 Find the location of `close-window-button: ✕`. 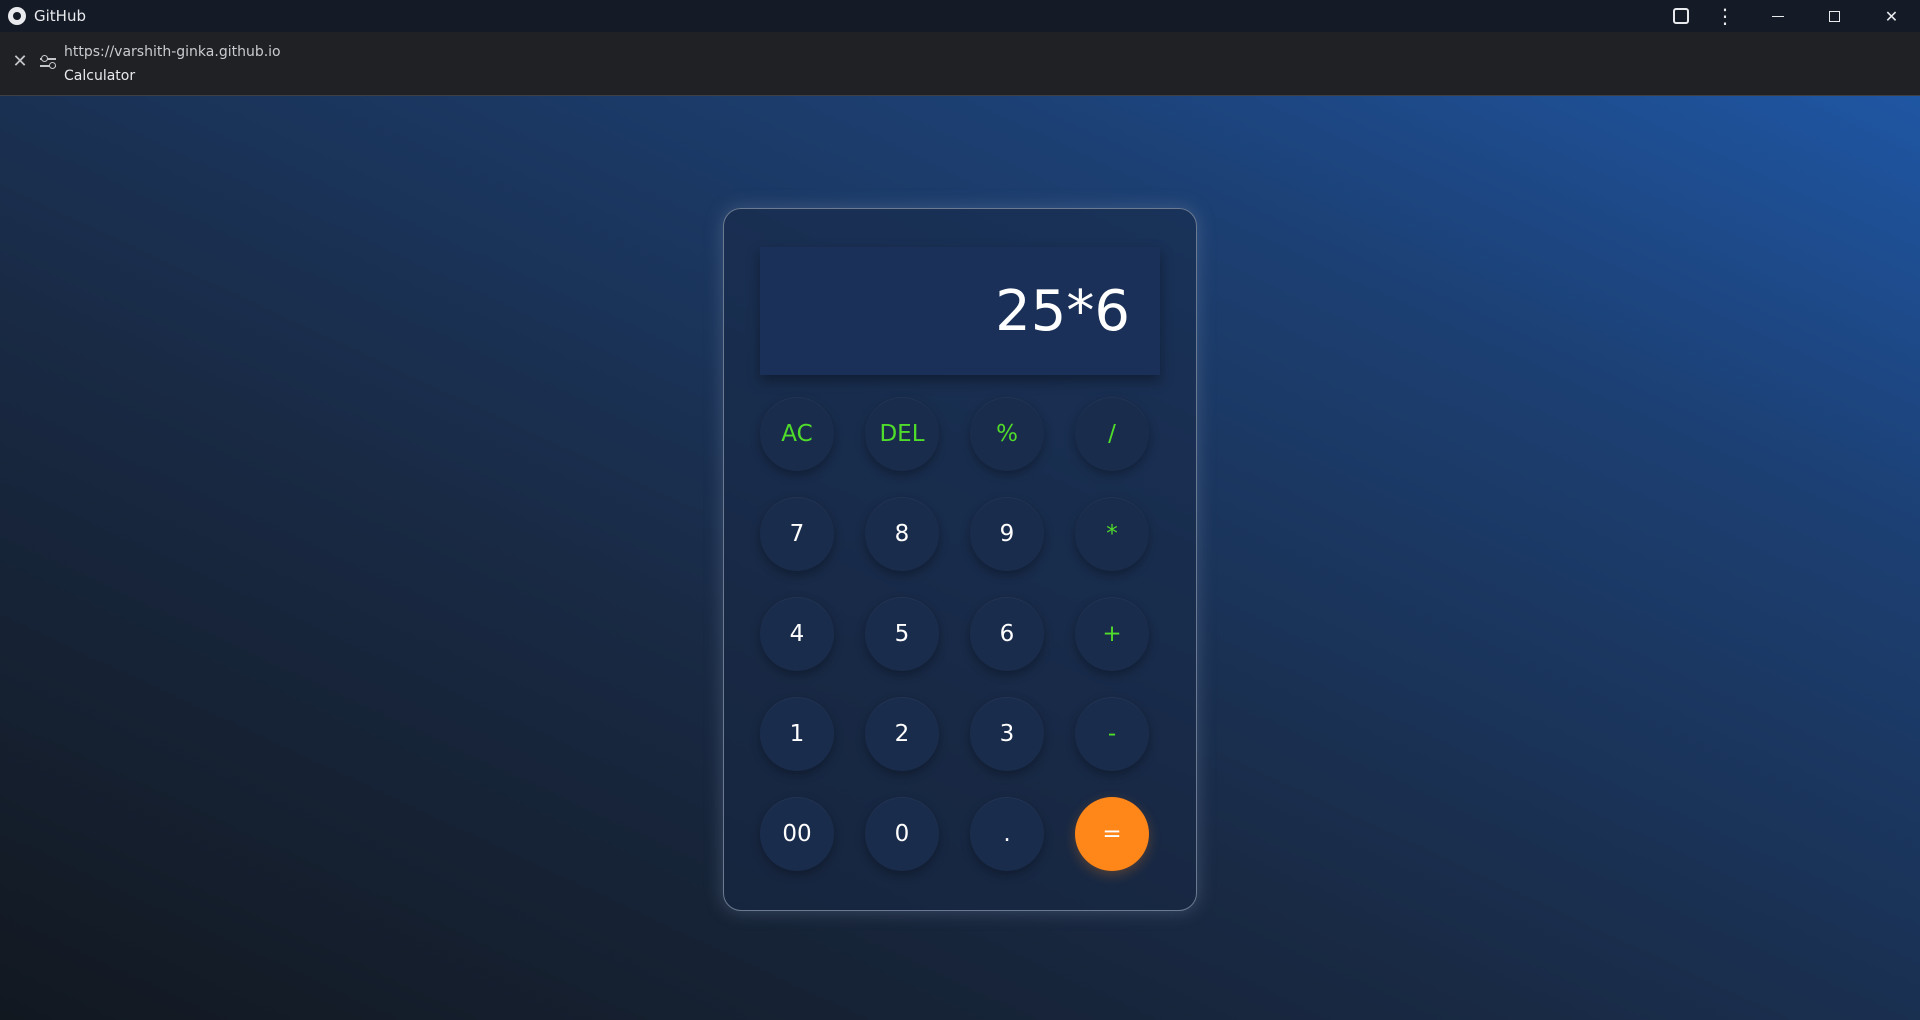

close-window-button: ✕ is located at coordinates (1891, 16).